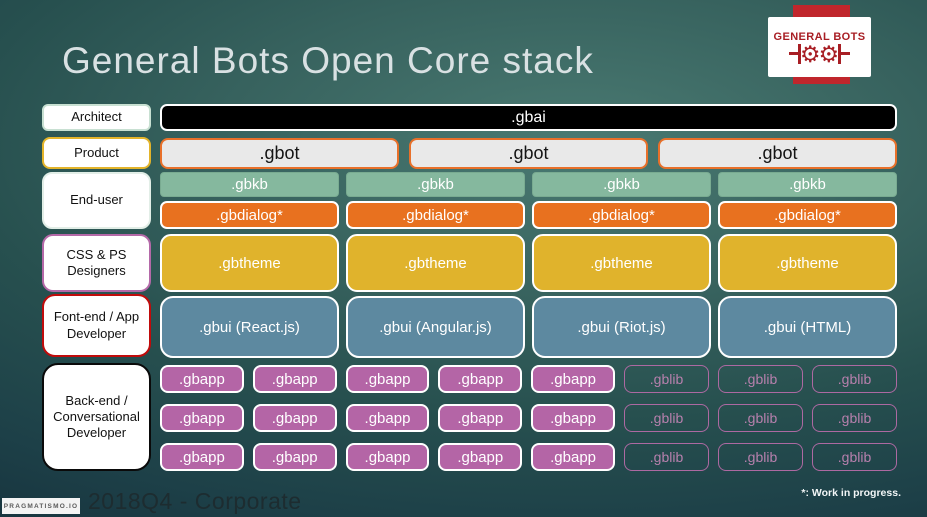 This screenshot has height=517, width=927. Describe the element at coordinates (528, 263) in the screenshot. I see `gbtheme-row: .gbtheme .gbtheme .gbtheme .gbtheme` at that location.